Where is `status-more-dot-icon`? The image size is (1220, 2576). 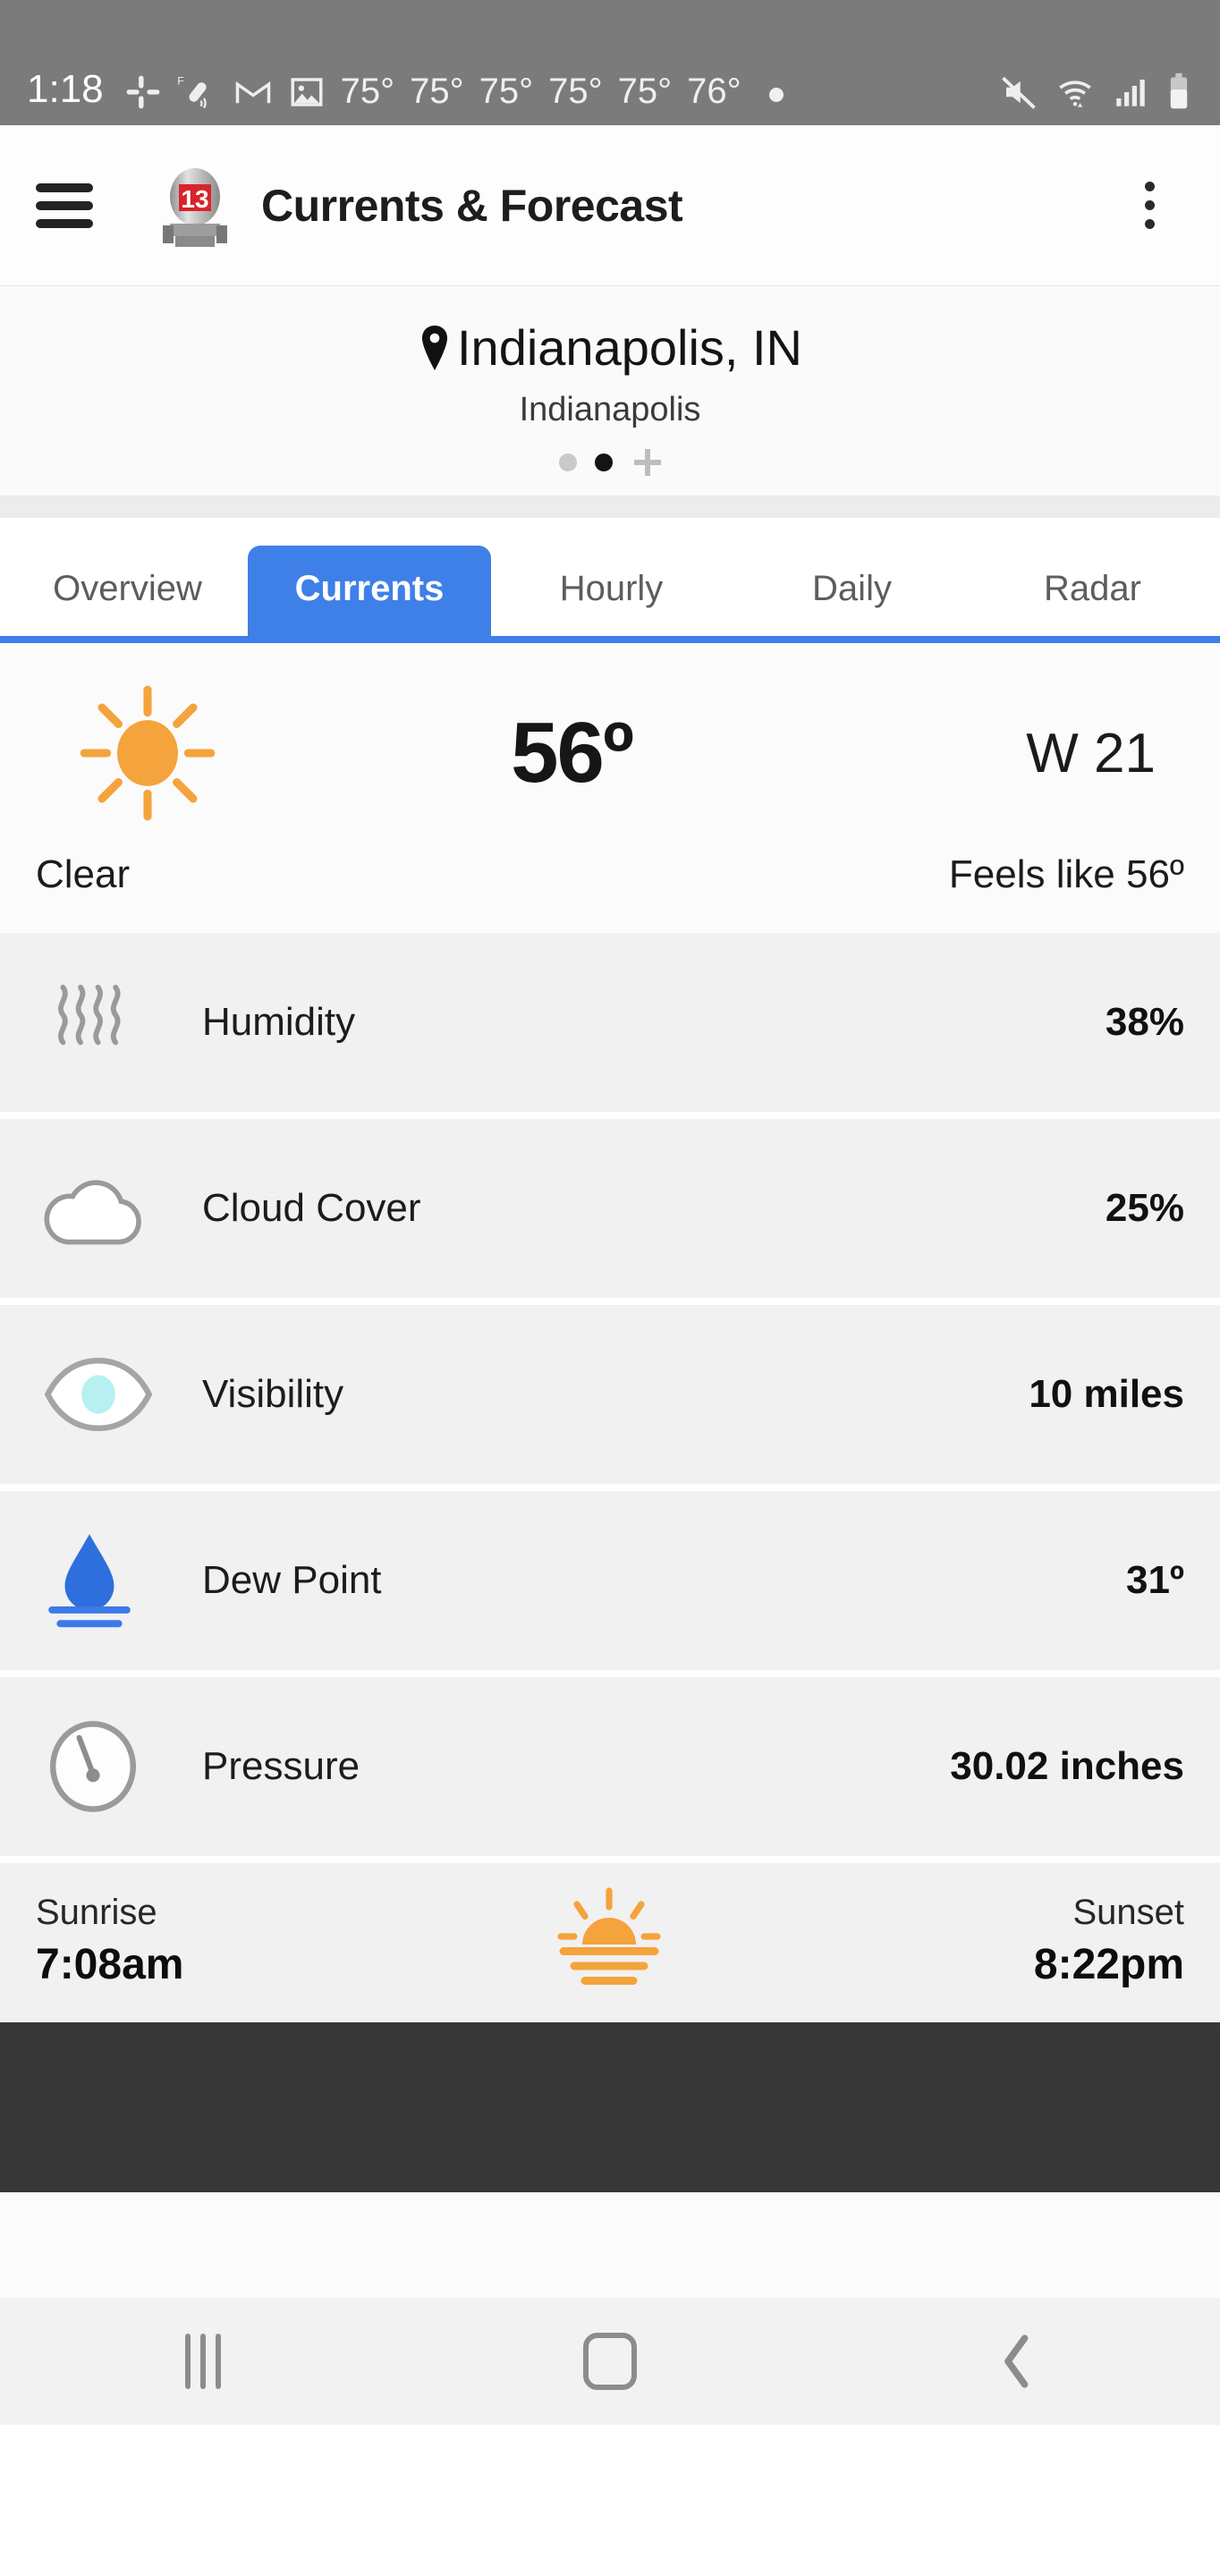
status-more-dot-icon is located at coordinates (776, 95).